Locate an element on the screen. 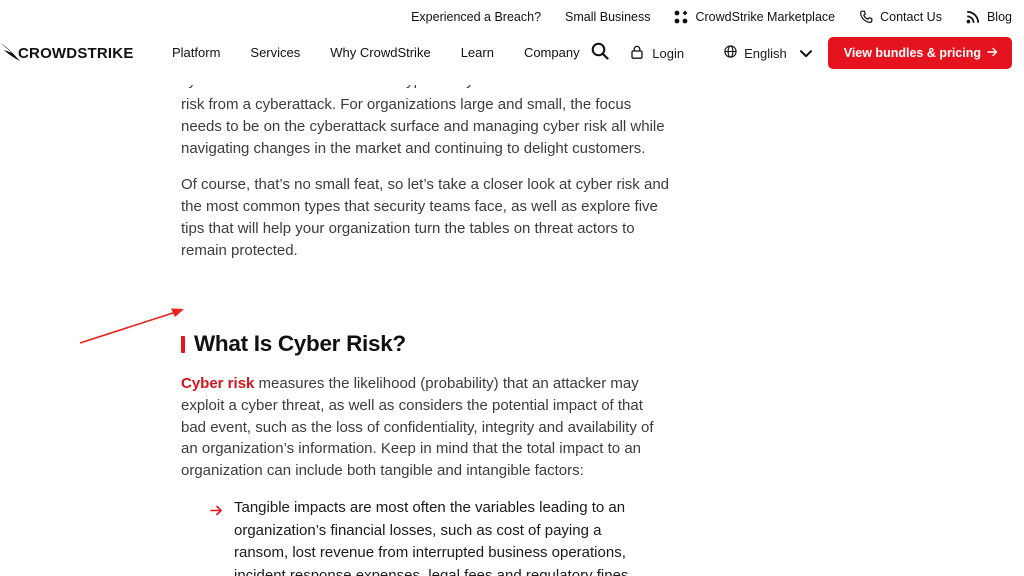 The image size is (1024, 576). language-selector: English is located at coordinates (768, 53).